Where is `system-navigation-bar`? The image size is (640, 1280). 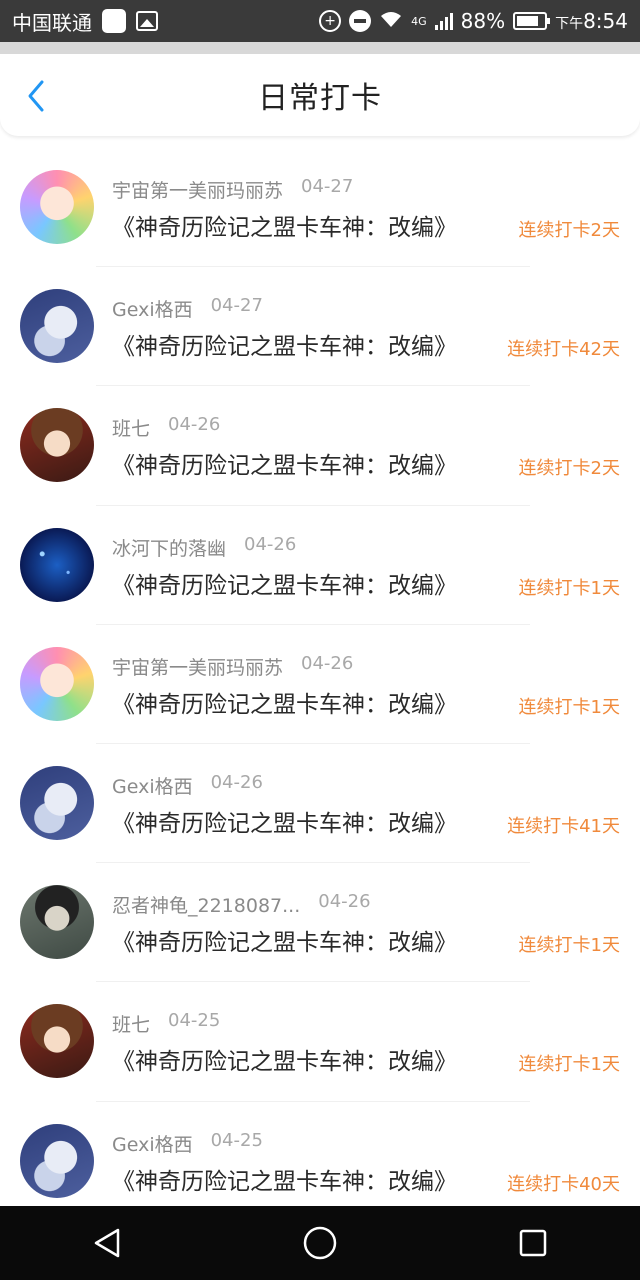
system-navigation-bar is located at coordinates (320, 1243).